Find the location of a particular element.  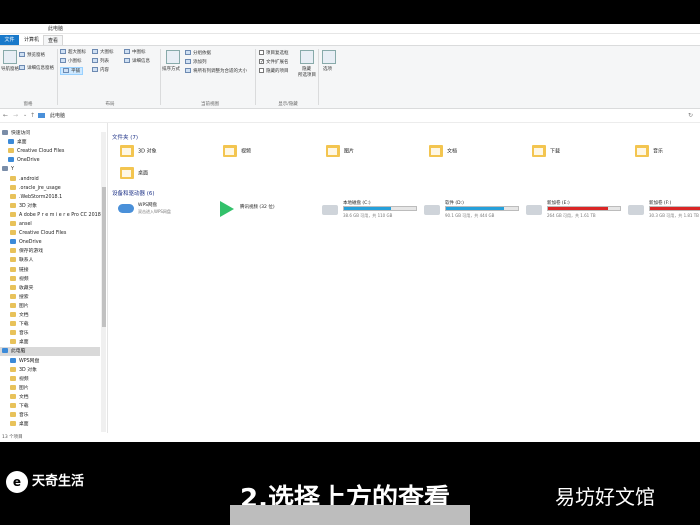

device-name: 腾讯视频 (32 位) is located at coordinates (257, 207).